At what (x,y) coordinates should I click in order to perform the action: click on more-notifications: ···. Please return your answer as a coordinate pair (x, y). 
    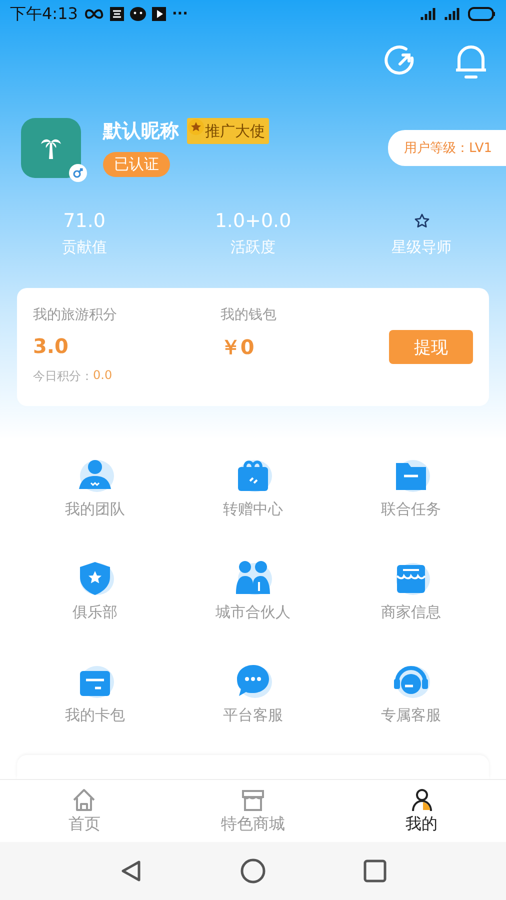
    Looking at the image, I should click on (180, 14).